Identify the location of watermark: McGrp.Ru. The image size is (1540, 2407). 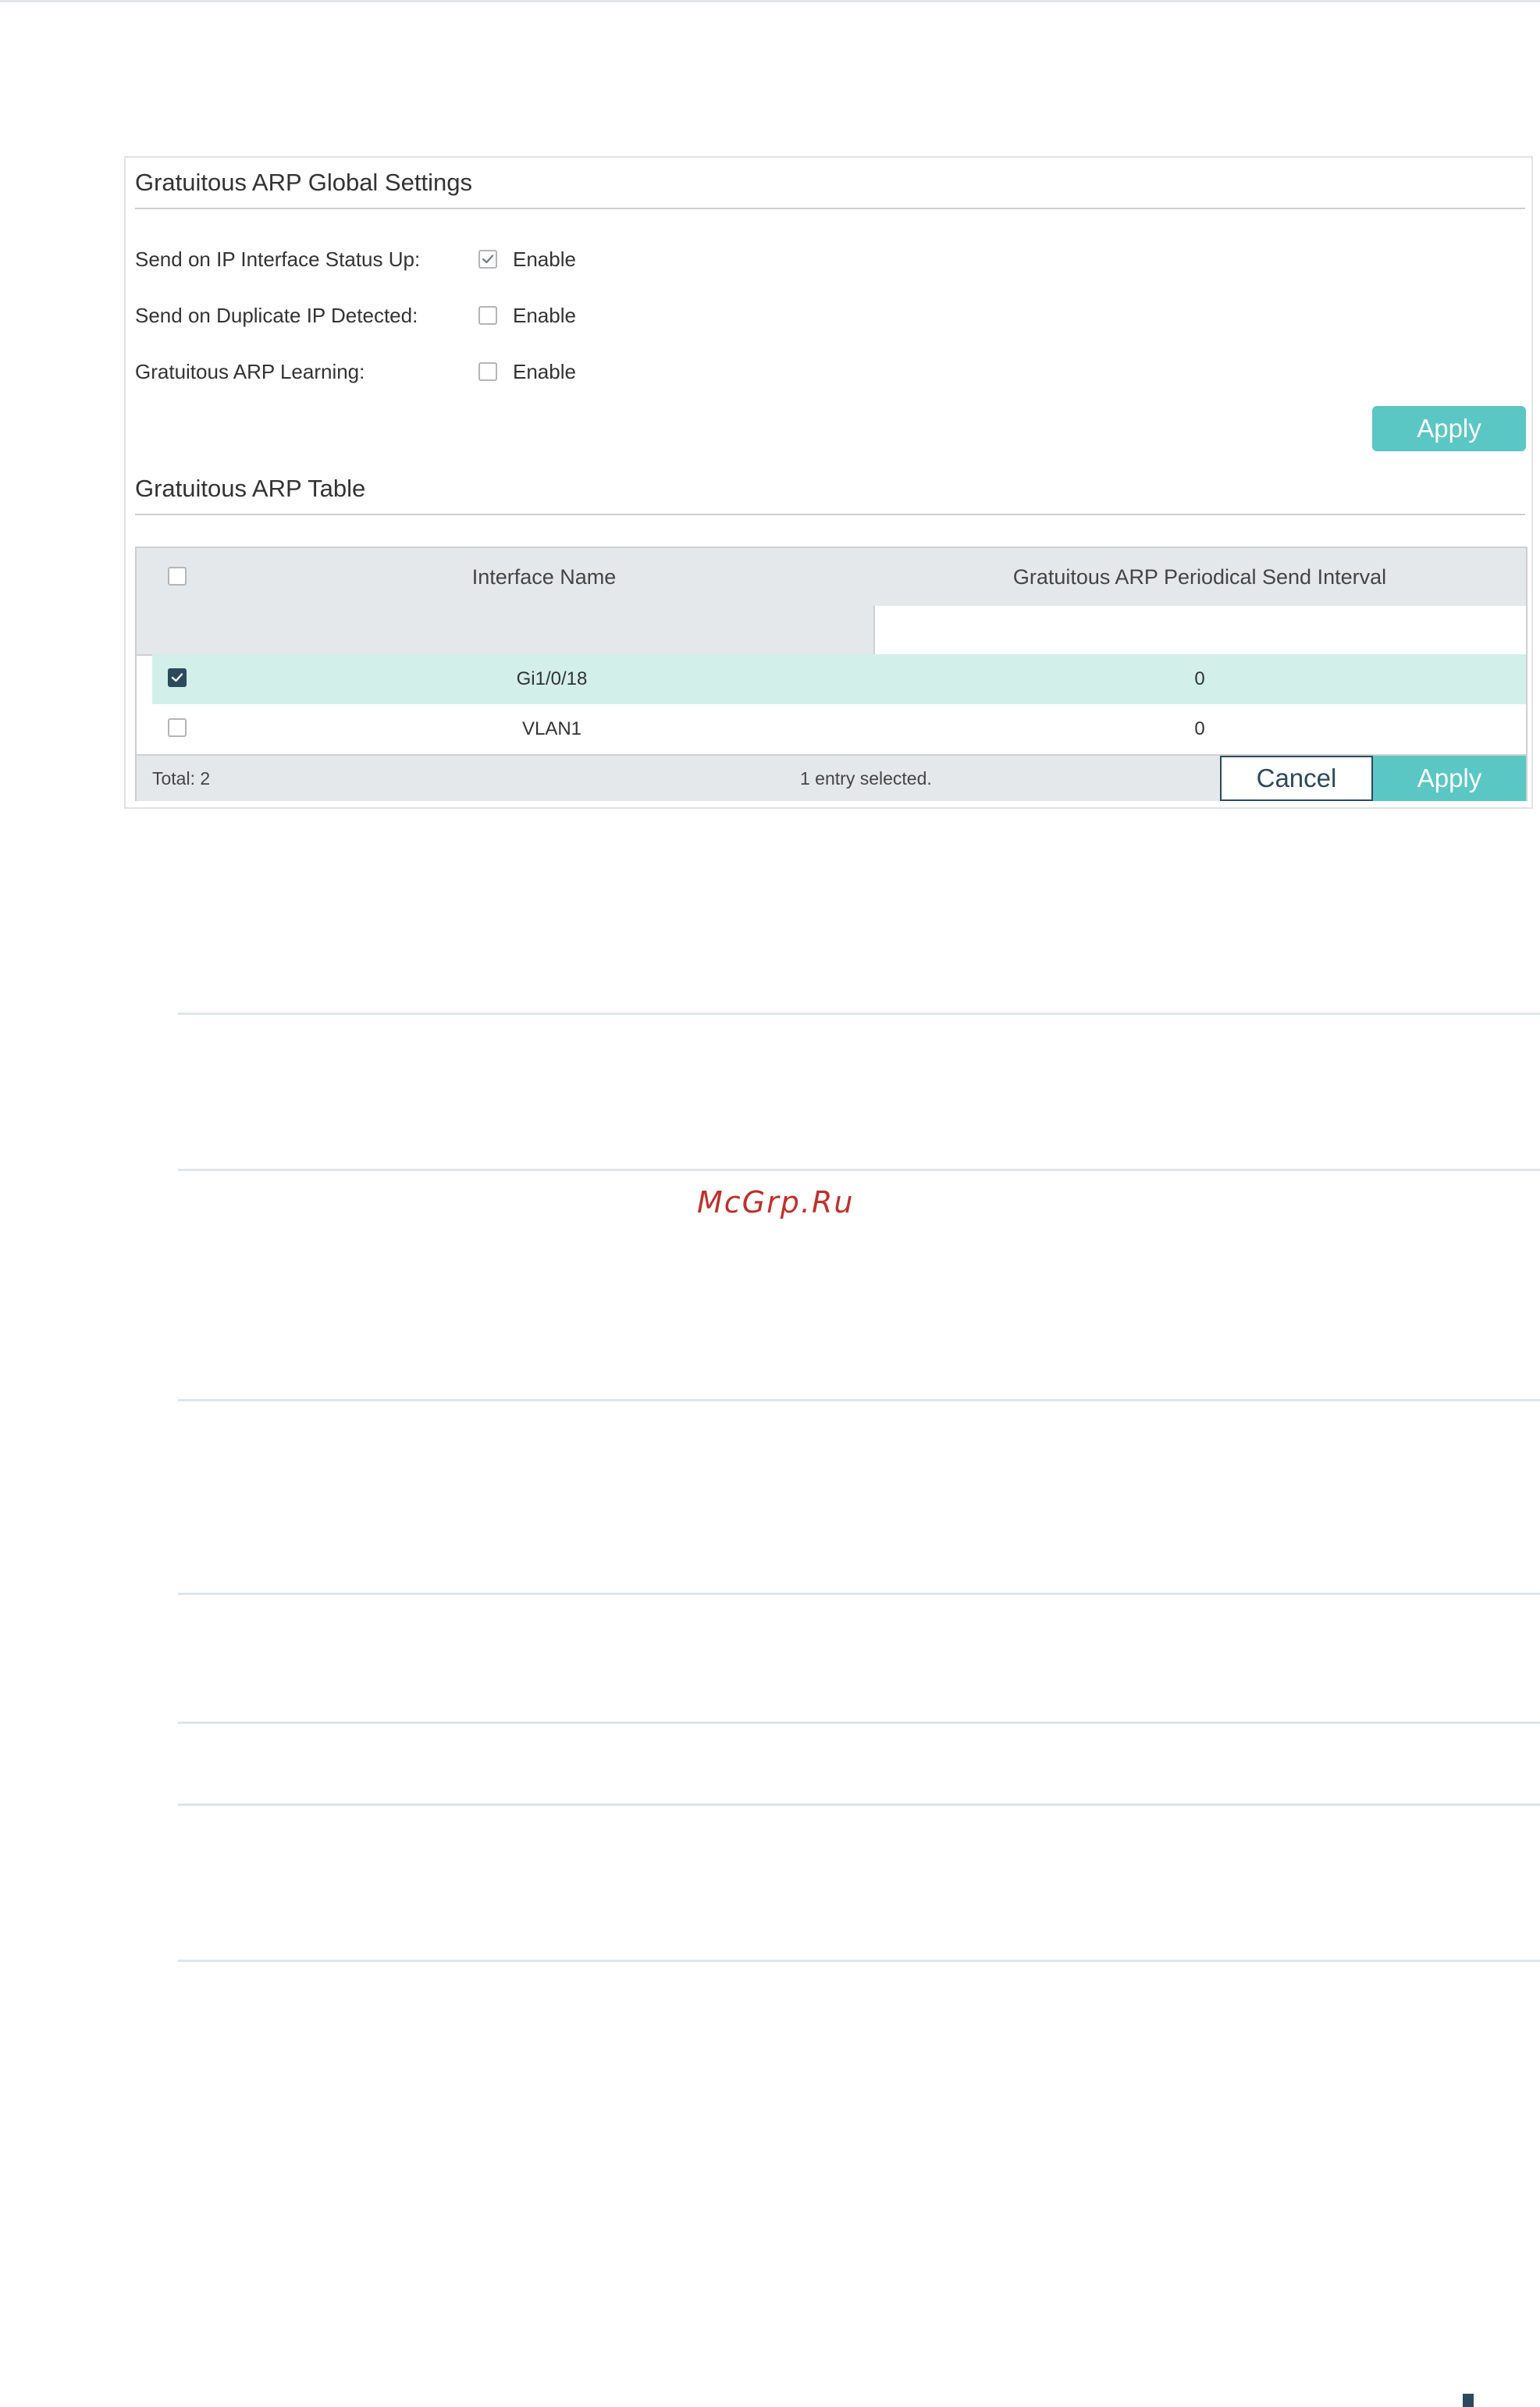
(776, 1202).